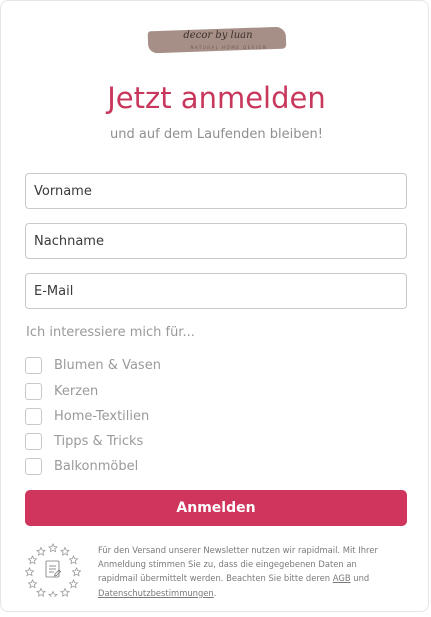  What do you see at coordinates (342, 578) in the screenshot?
I see `agb-link: AGB` at bounding box center [342, 578].